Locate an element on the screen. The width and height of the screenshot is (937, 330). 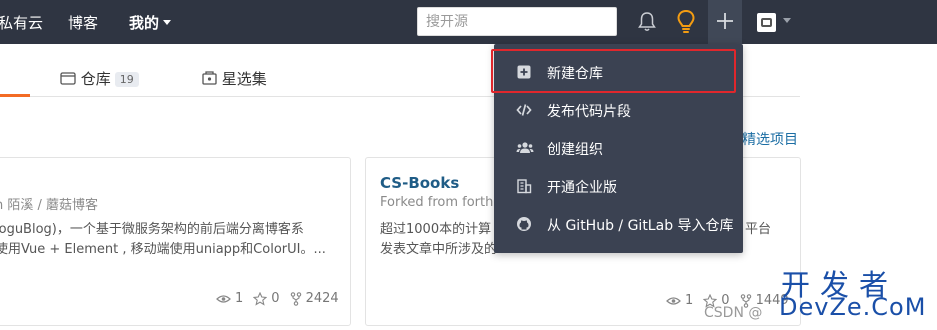
avatar is located at coordinates (766, 22).